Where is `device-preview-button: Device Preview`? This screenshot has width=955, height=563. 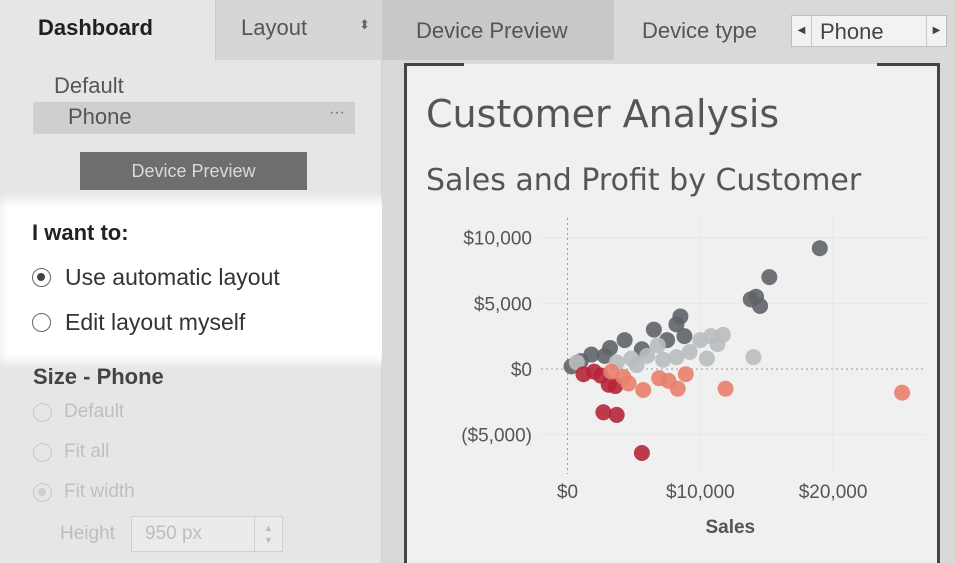
device-preview-button: Device Preview is located at coordinates (193, 171).